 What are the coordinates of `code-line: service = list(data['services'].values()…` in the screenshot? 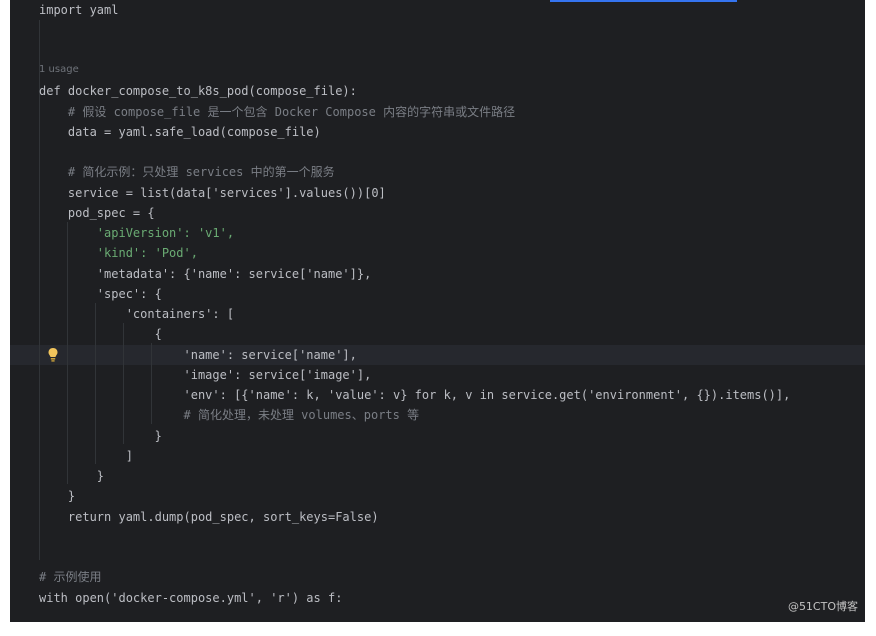 It's located at (212, 193).